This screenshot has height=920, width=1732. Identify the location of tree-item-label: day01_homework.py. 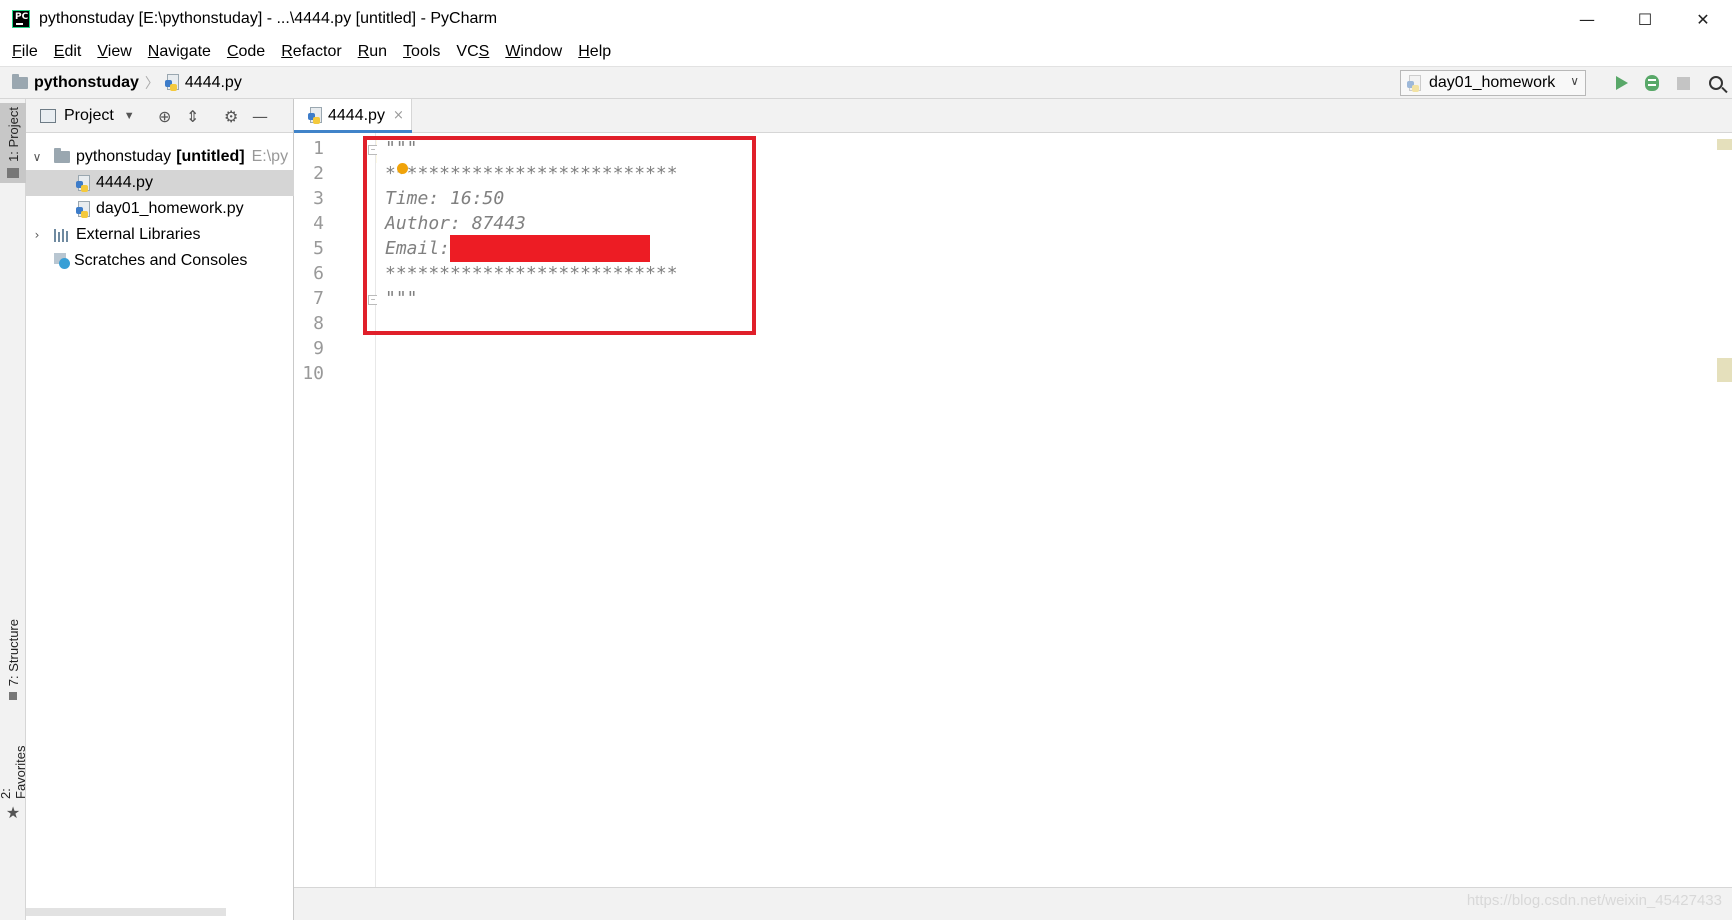
(170, 208).